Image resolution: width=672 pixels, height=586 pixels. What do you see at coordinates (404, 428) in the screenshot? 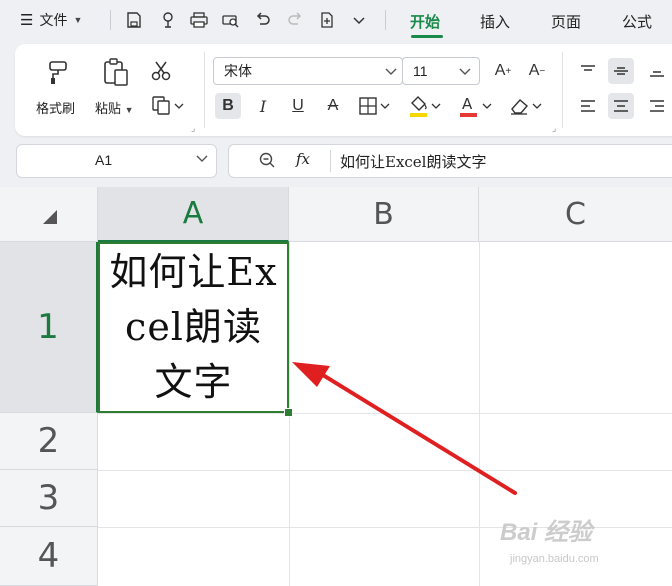
I see `annotation-arrow` at bounding box center [404, 428].